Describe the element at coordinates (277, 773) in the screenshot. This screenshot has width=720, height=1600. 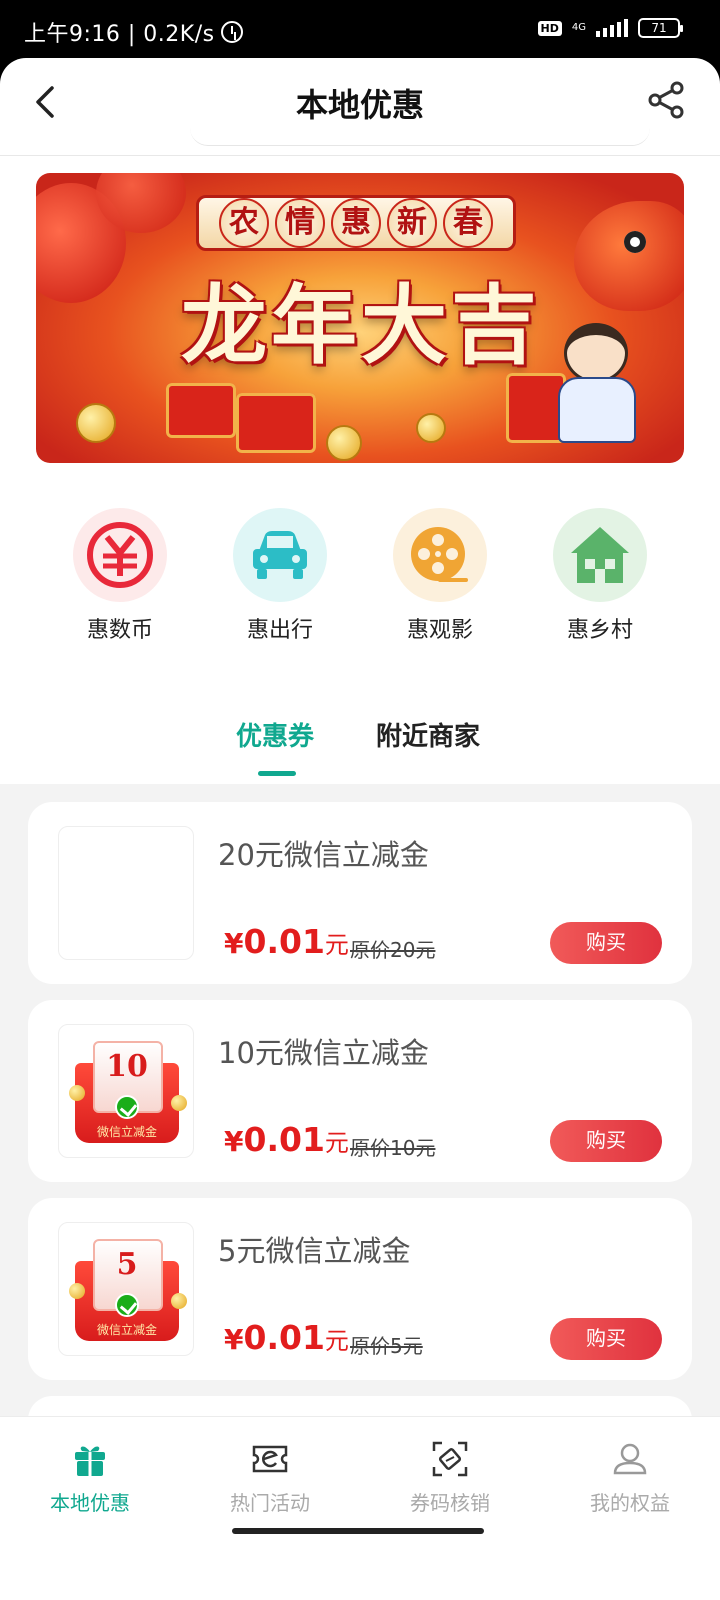
I see `active-tab-indicator` at that location.